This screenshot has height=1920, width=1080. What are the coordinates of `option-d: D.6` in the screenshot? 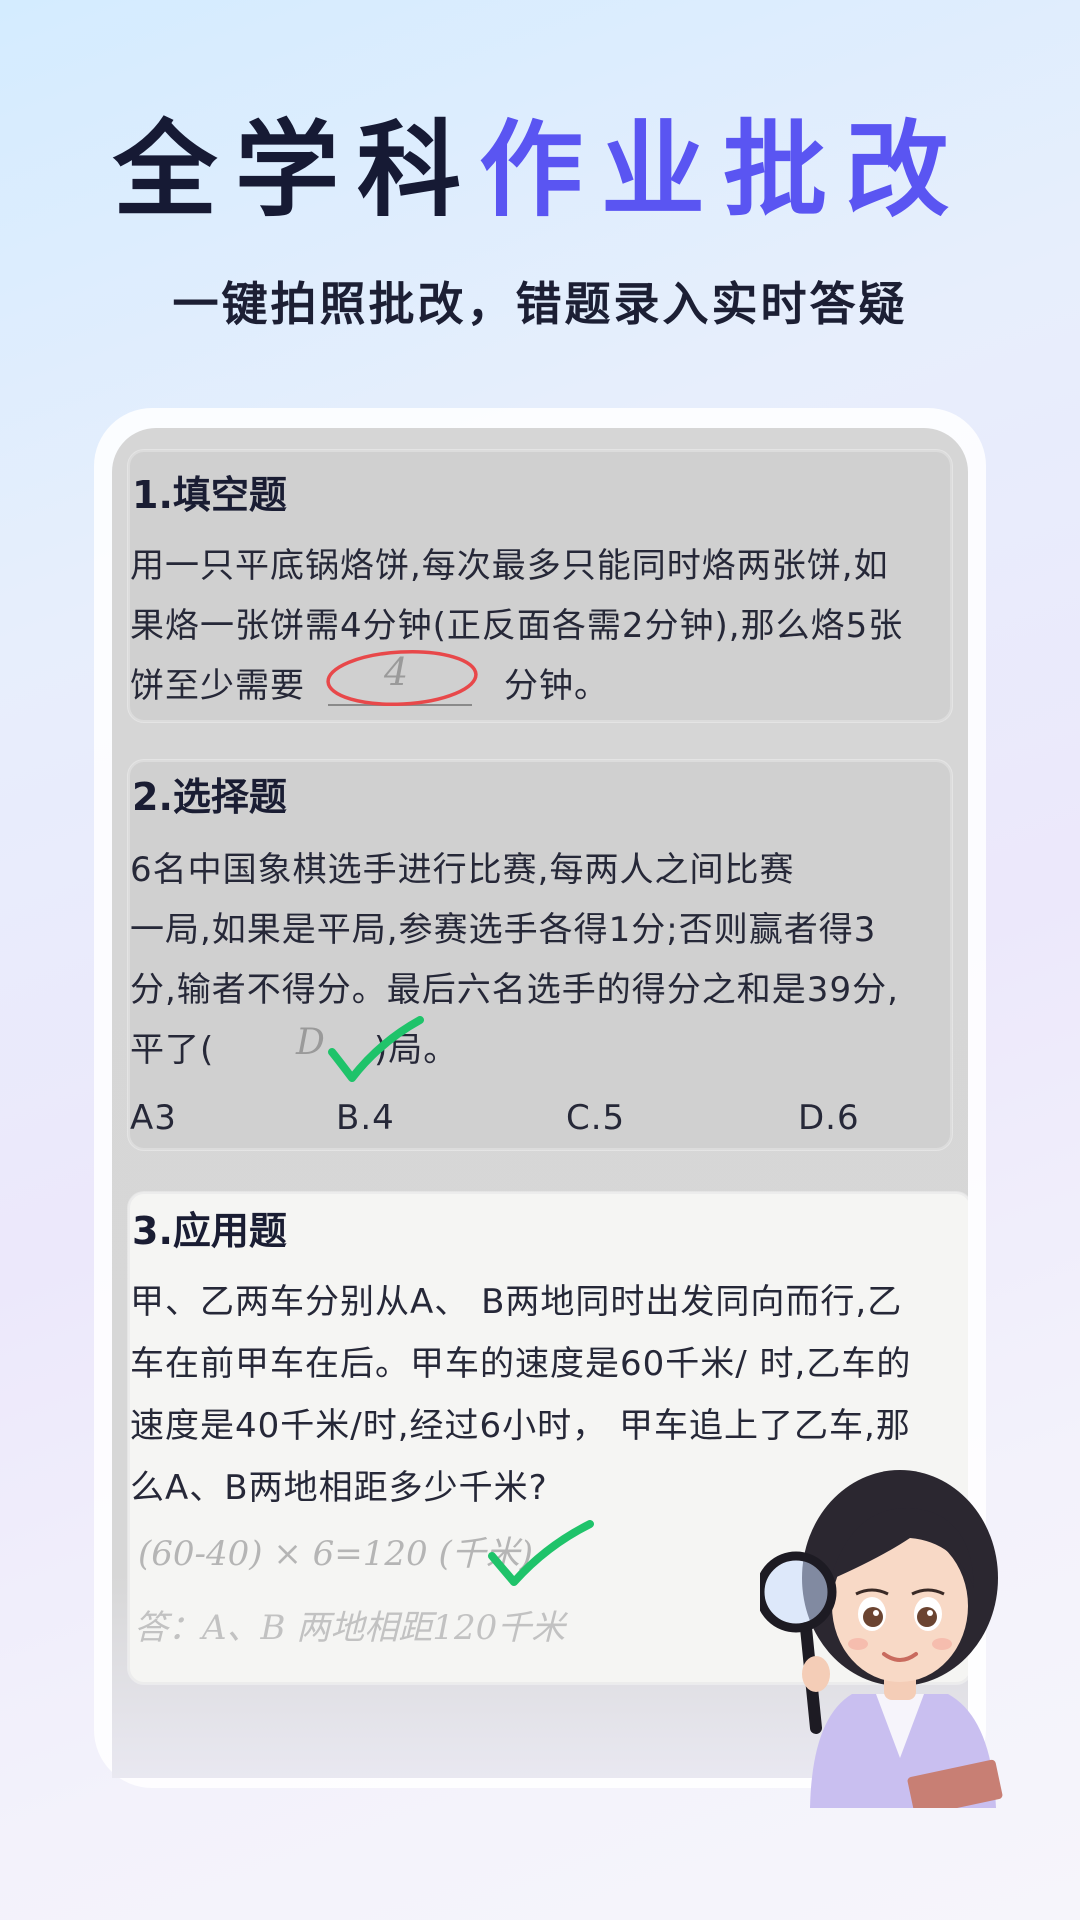 It's located at (829, 1118).